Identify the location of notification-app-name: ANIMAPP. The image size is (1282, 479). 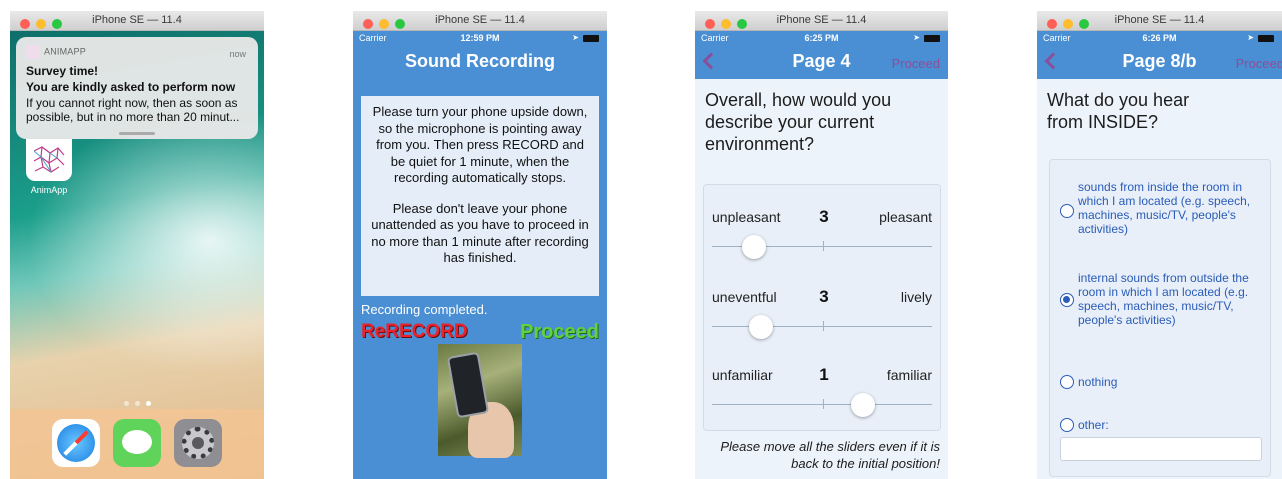
(65, 51).